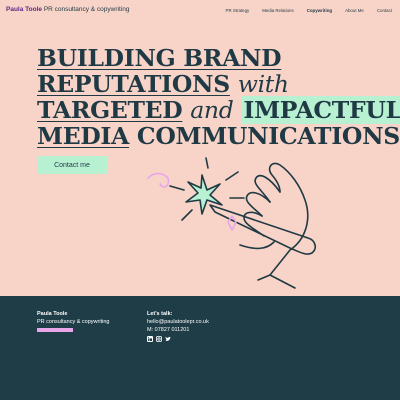 The width and height of the screenshot is (400, 400). What do you see at coordinates (277, 10) in the screenshot?
I see `nav-media-relations: Media Relations` at bounding box center [277, 10].